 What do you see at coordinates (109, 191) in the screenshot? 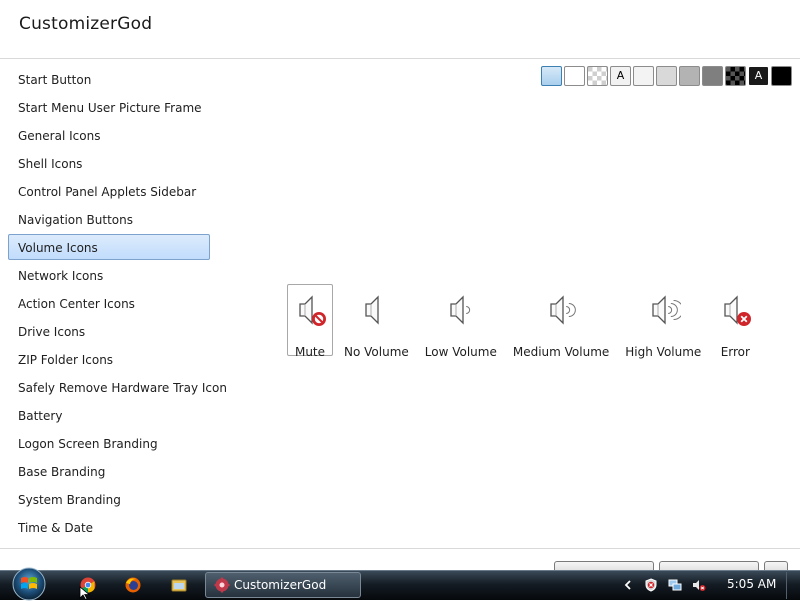
I see `sidebar-item: Control Panel Applets Sidebar` at bounding box center [109, 191].